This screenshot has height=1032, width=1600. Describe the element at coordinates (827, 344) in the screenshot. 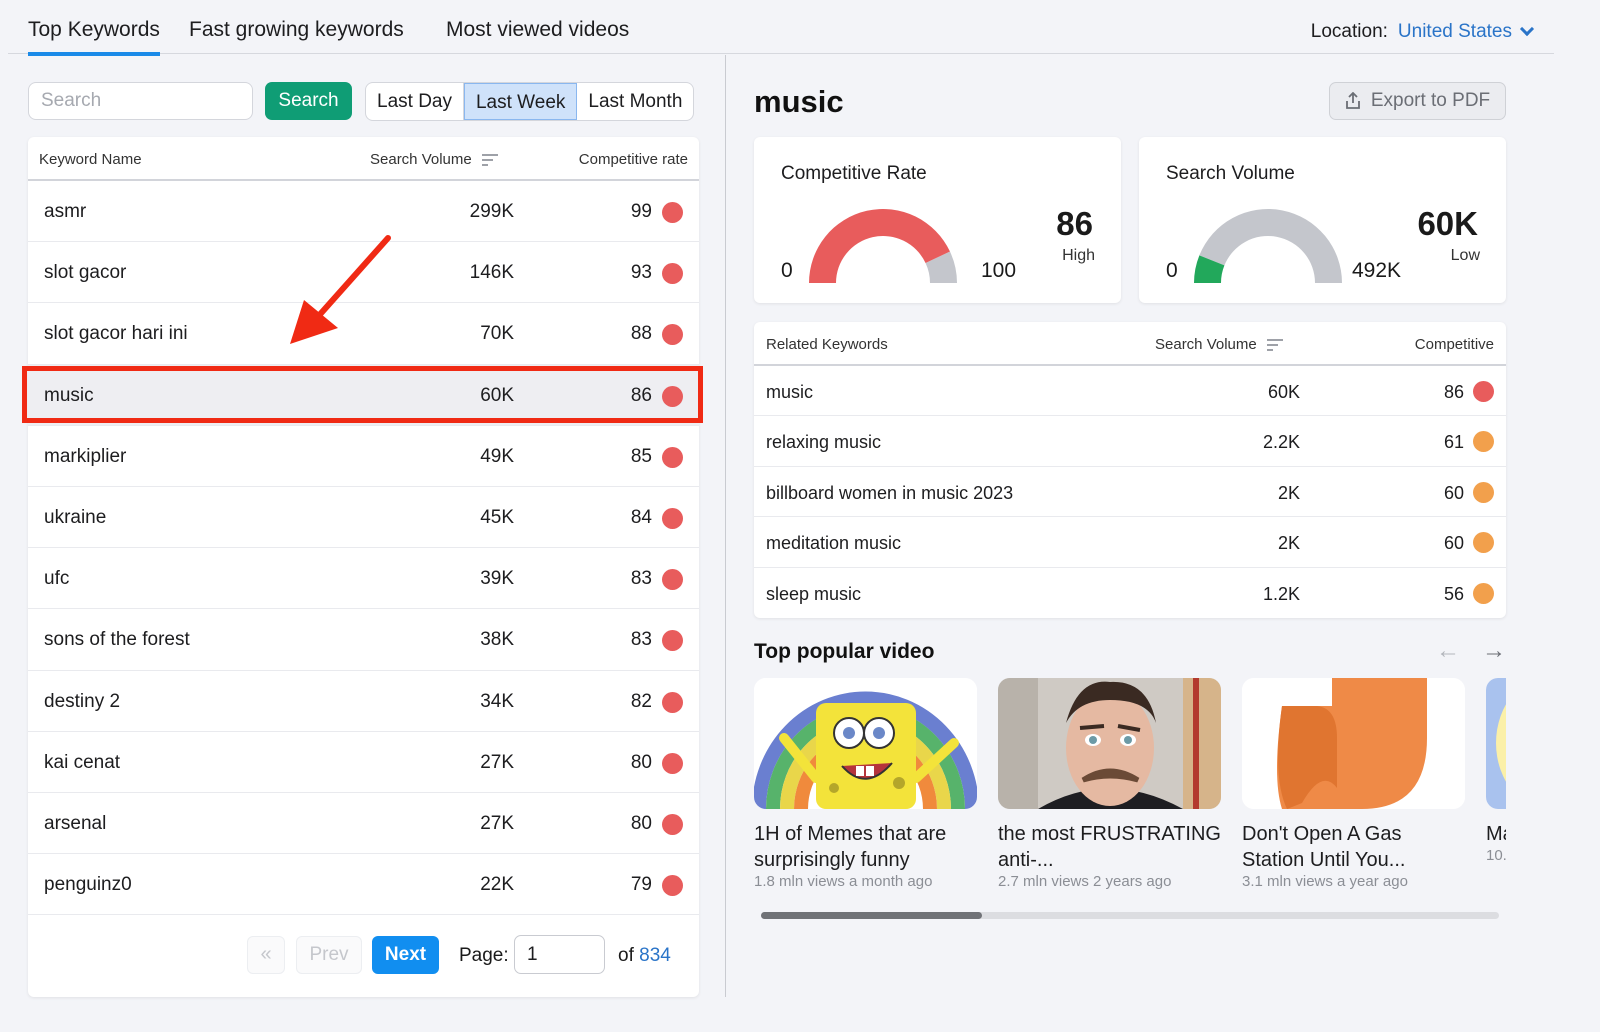

I see `header-related-keywords: Related Keywords` at that location.